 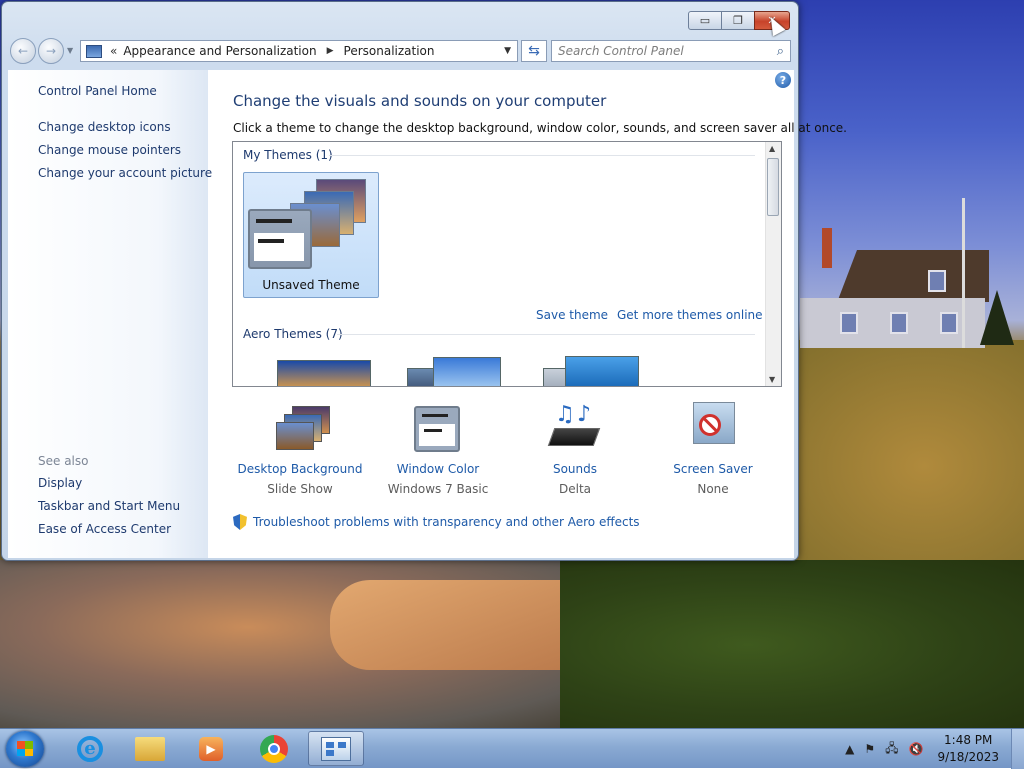 I want to click on clock-time: 1:48 PM, so click(x=968, y=740).